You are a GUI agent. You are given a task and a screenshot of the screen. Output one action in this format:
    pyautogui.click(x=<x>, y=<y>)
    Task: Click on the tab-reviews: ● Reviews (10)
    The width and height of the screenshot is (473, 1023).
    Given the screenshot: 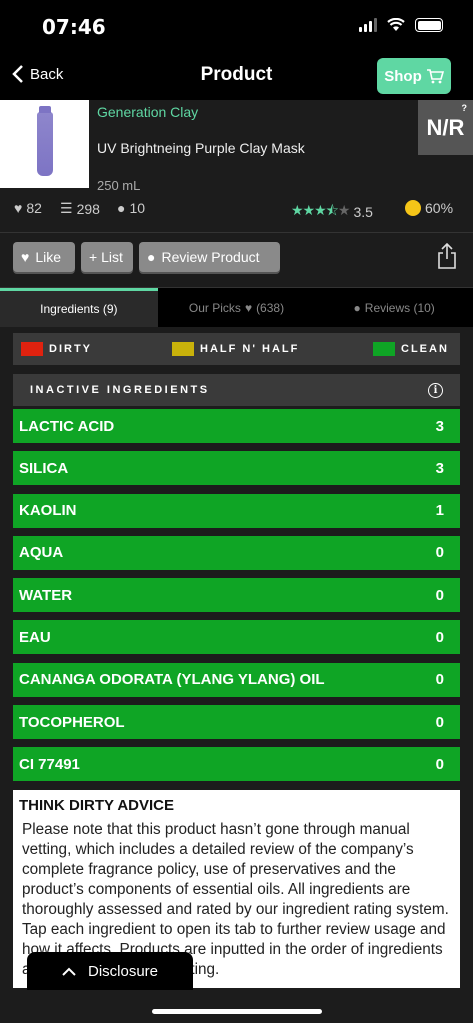 What is the action you would take?
    pyautogui.click(x=394, y=307)
    